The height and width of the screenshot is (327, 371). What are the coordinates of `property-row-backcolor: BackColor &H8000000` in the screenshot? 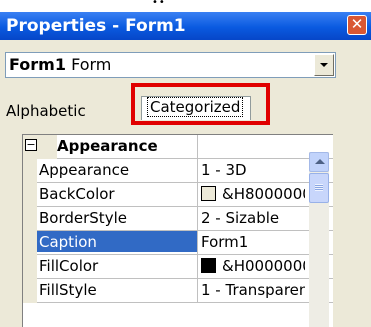 It's located at (178, 195).